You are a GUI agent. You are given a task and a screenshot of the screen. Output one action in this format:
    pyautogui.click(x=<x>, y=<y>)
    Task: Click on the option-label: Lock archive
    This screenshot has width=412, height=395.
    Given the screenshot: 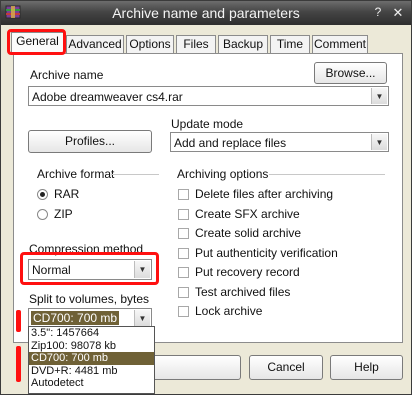 What is the action you would take?
    pyautogui.click(x=228, y=311)
    